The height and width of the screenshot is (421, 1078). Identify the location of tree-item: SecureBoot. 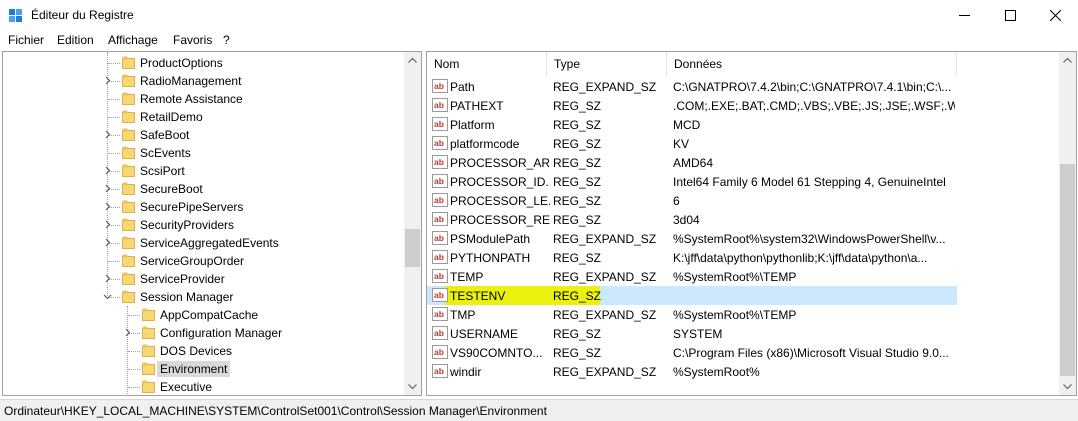
(203, 189).